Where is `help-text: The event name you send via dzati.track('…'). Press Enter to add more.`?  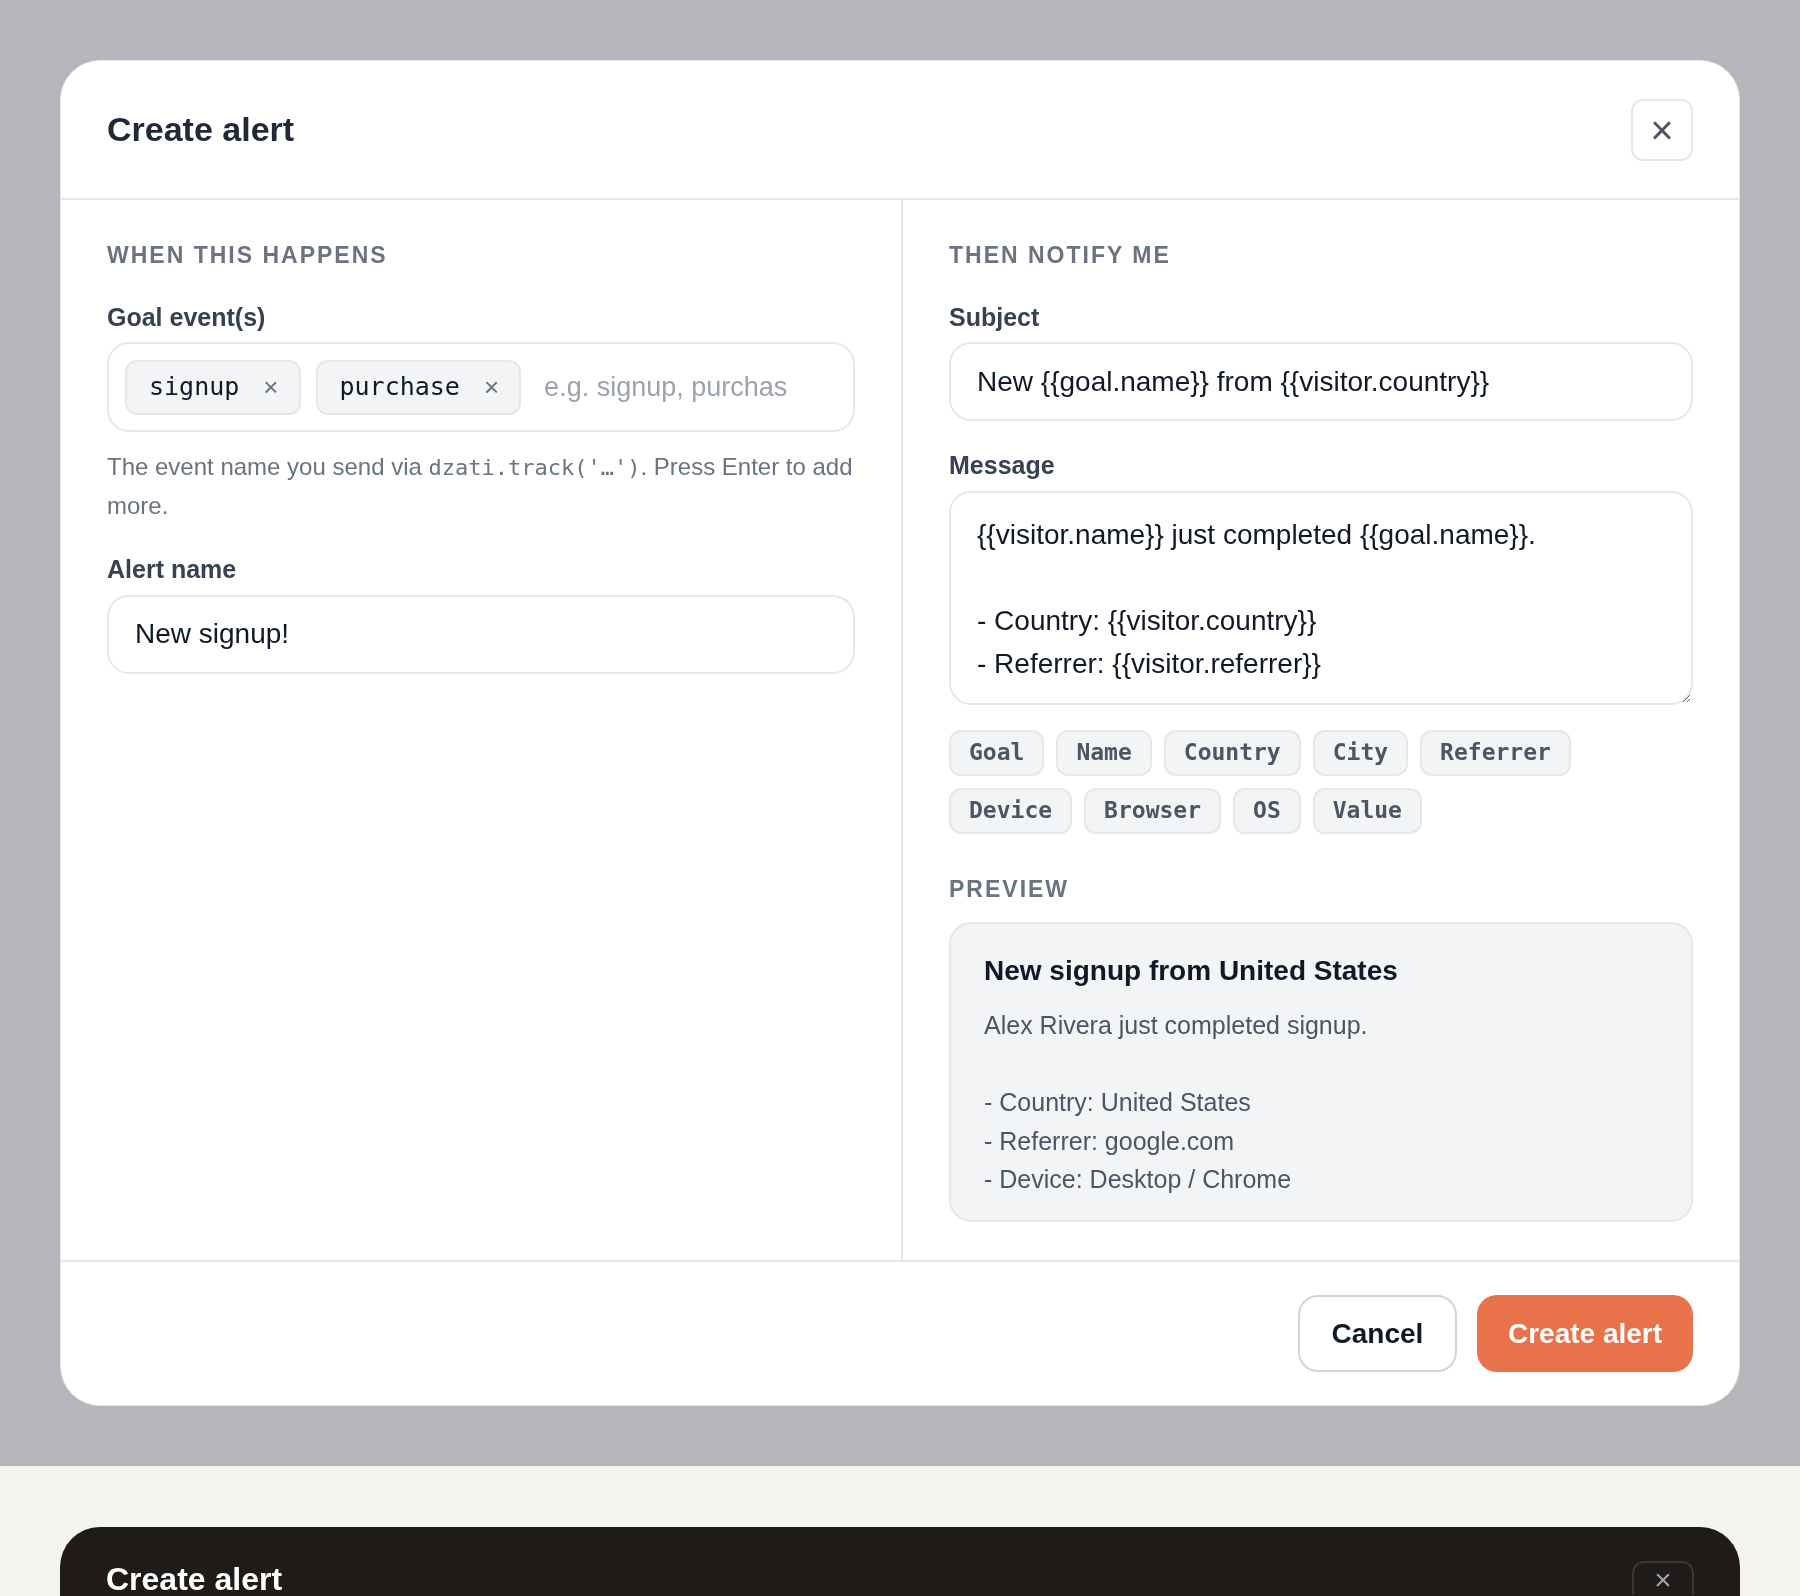 help-text: The event name you send via dzati.track('…'). Press Enter to add more. is located at coordinates (480, 486).